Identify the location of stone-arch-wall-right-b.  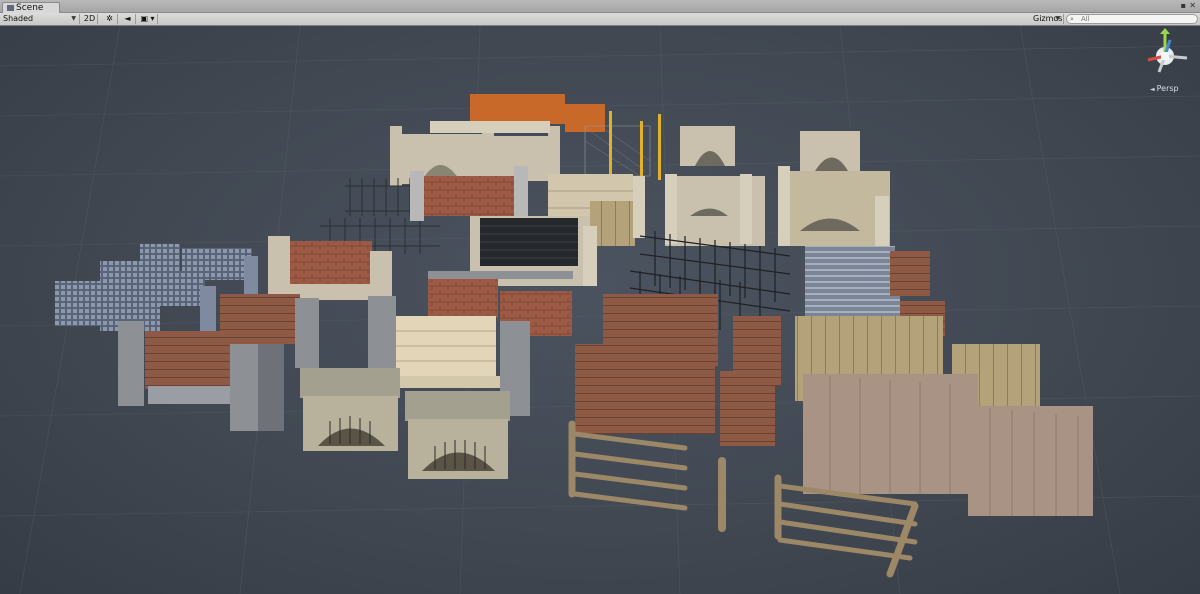
(834, 191).